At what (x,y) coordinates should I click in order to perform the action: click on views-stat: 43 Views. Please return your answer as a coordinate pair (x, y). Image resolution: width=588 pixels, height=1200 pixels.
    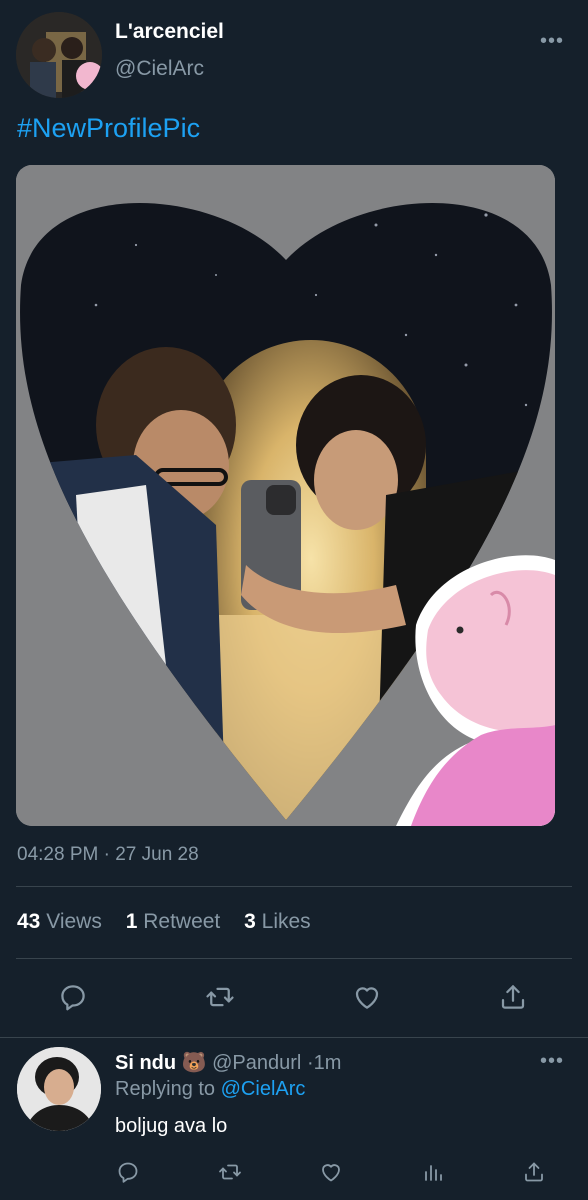
    Looking at the image, I should click on (59, 921).